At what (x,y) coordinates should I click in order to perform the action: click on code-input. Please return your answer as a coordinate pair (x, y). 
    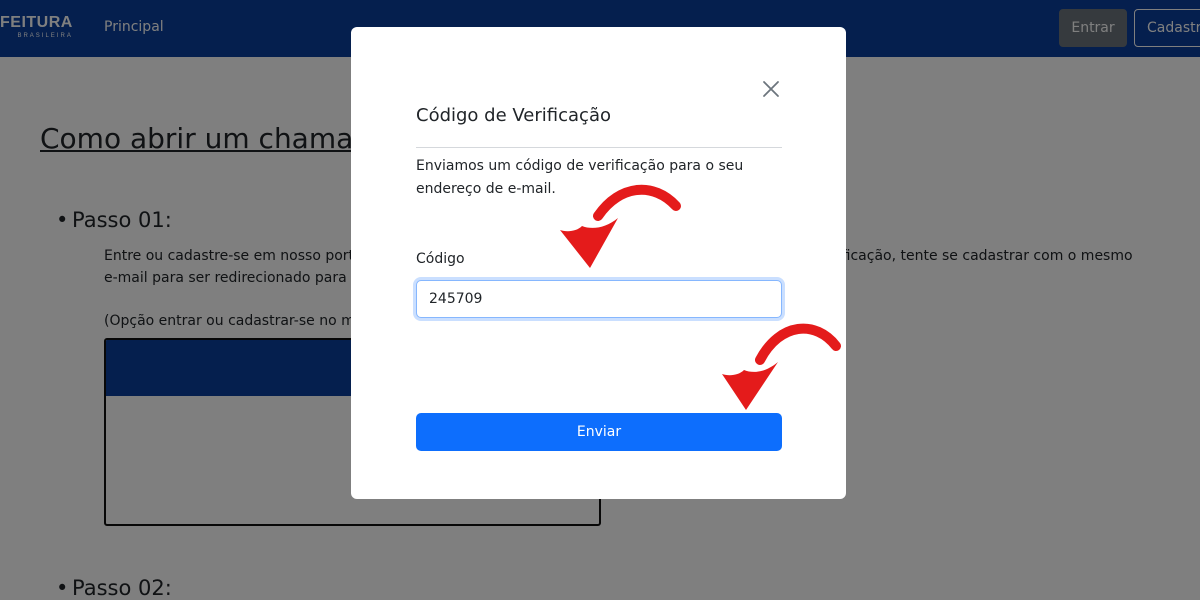
    Looking at the image, I should click on (599, 299).